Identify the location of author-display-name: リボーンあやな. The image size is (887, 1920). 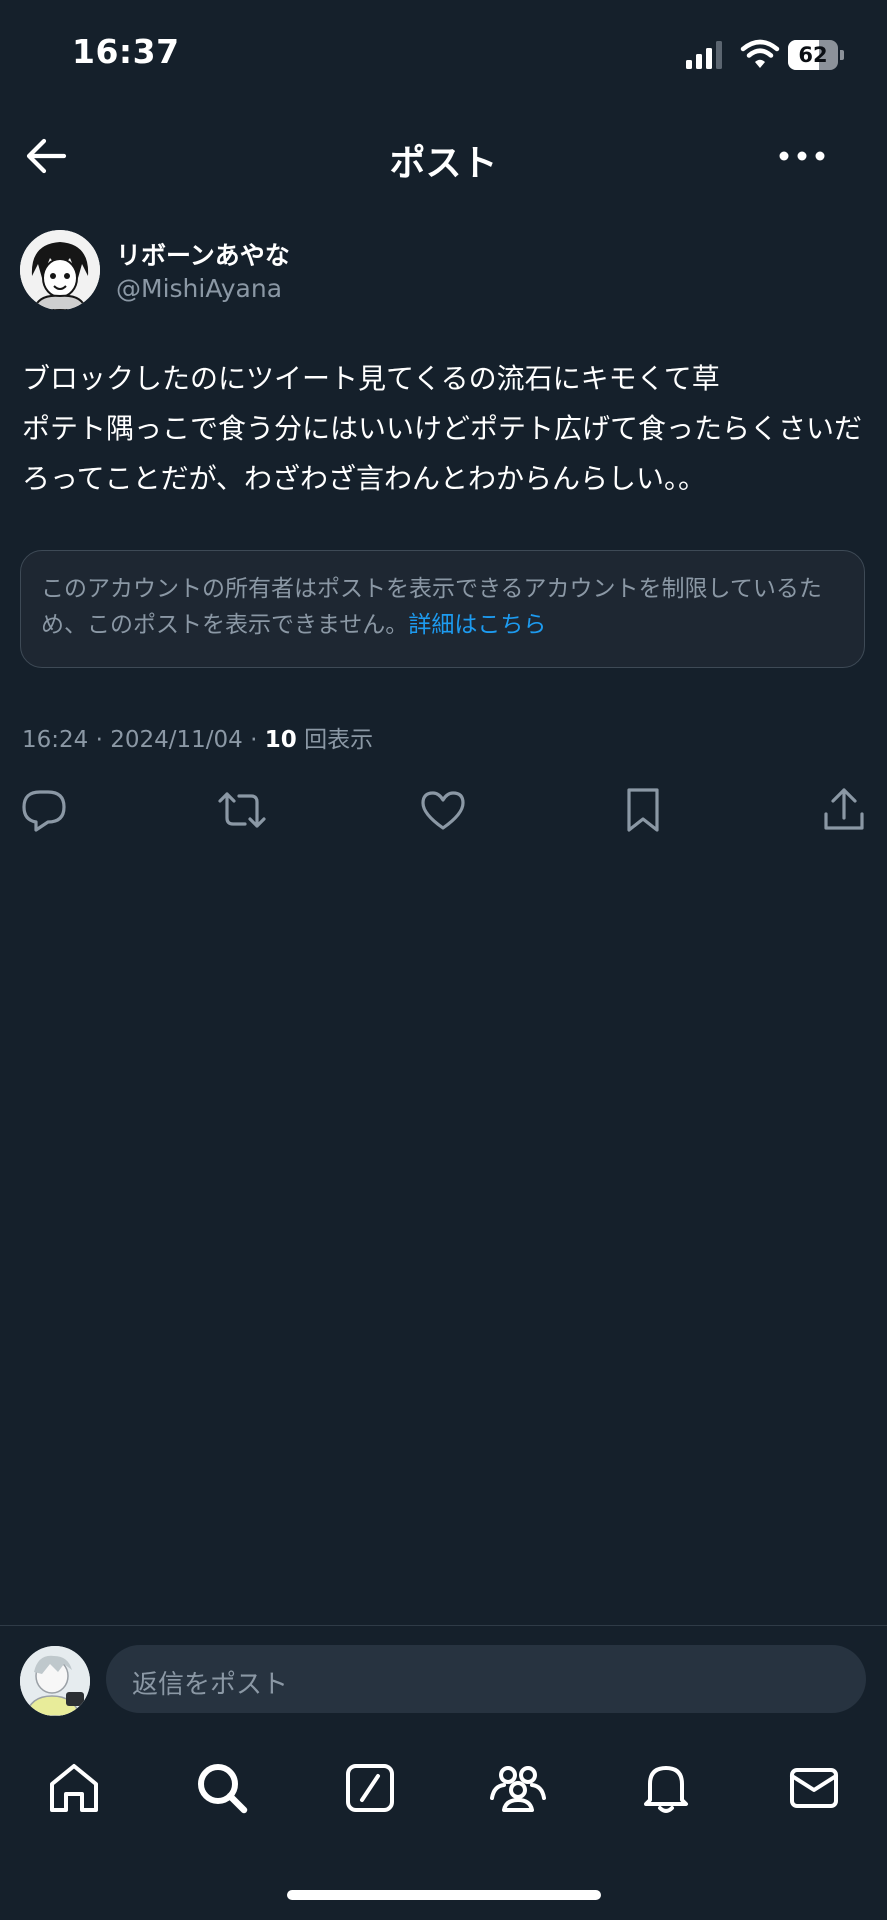
(203, 254).